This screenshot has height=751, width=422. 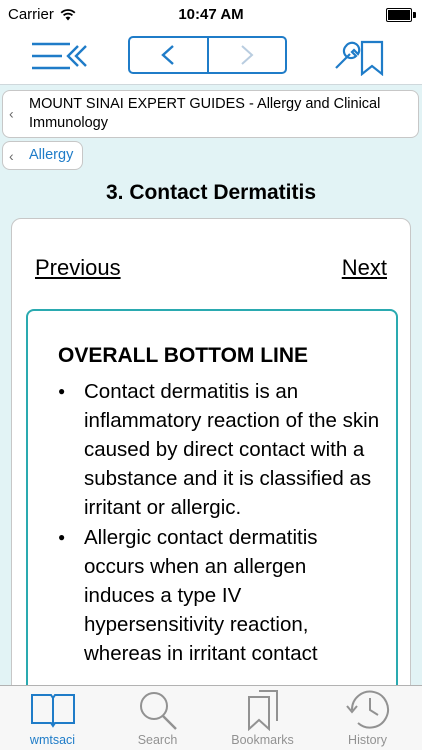 What do you see at coordinates (78, 268) in the screenshot?
I see `previous-link: Previous` at bounding box center [78, 268].